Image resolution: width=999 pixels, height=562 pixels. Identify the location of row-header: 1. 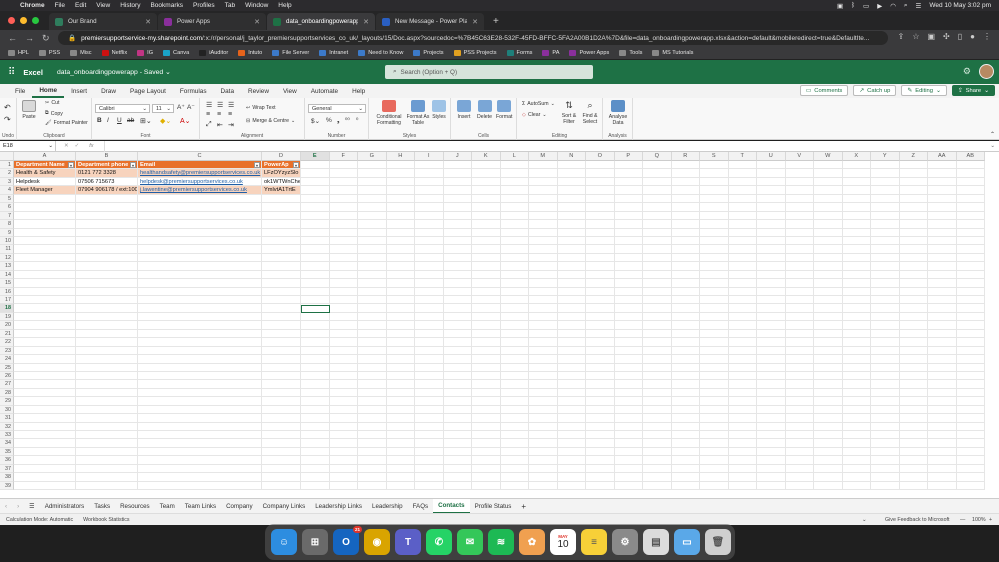
(7, 165).